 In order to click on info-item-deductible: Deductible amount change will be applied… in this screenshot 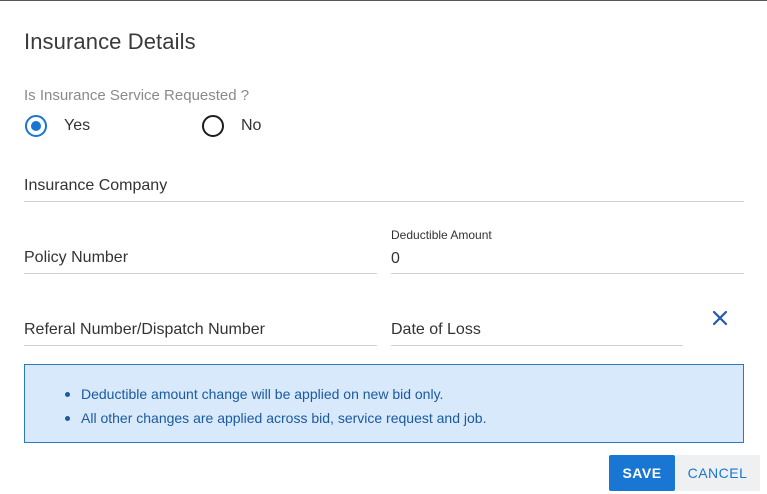, I will do `click(404, 394)`.